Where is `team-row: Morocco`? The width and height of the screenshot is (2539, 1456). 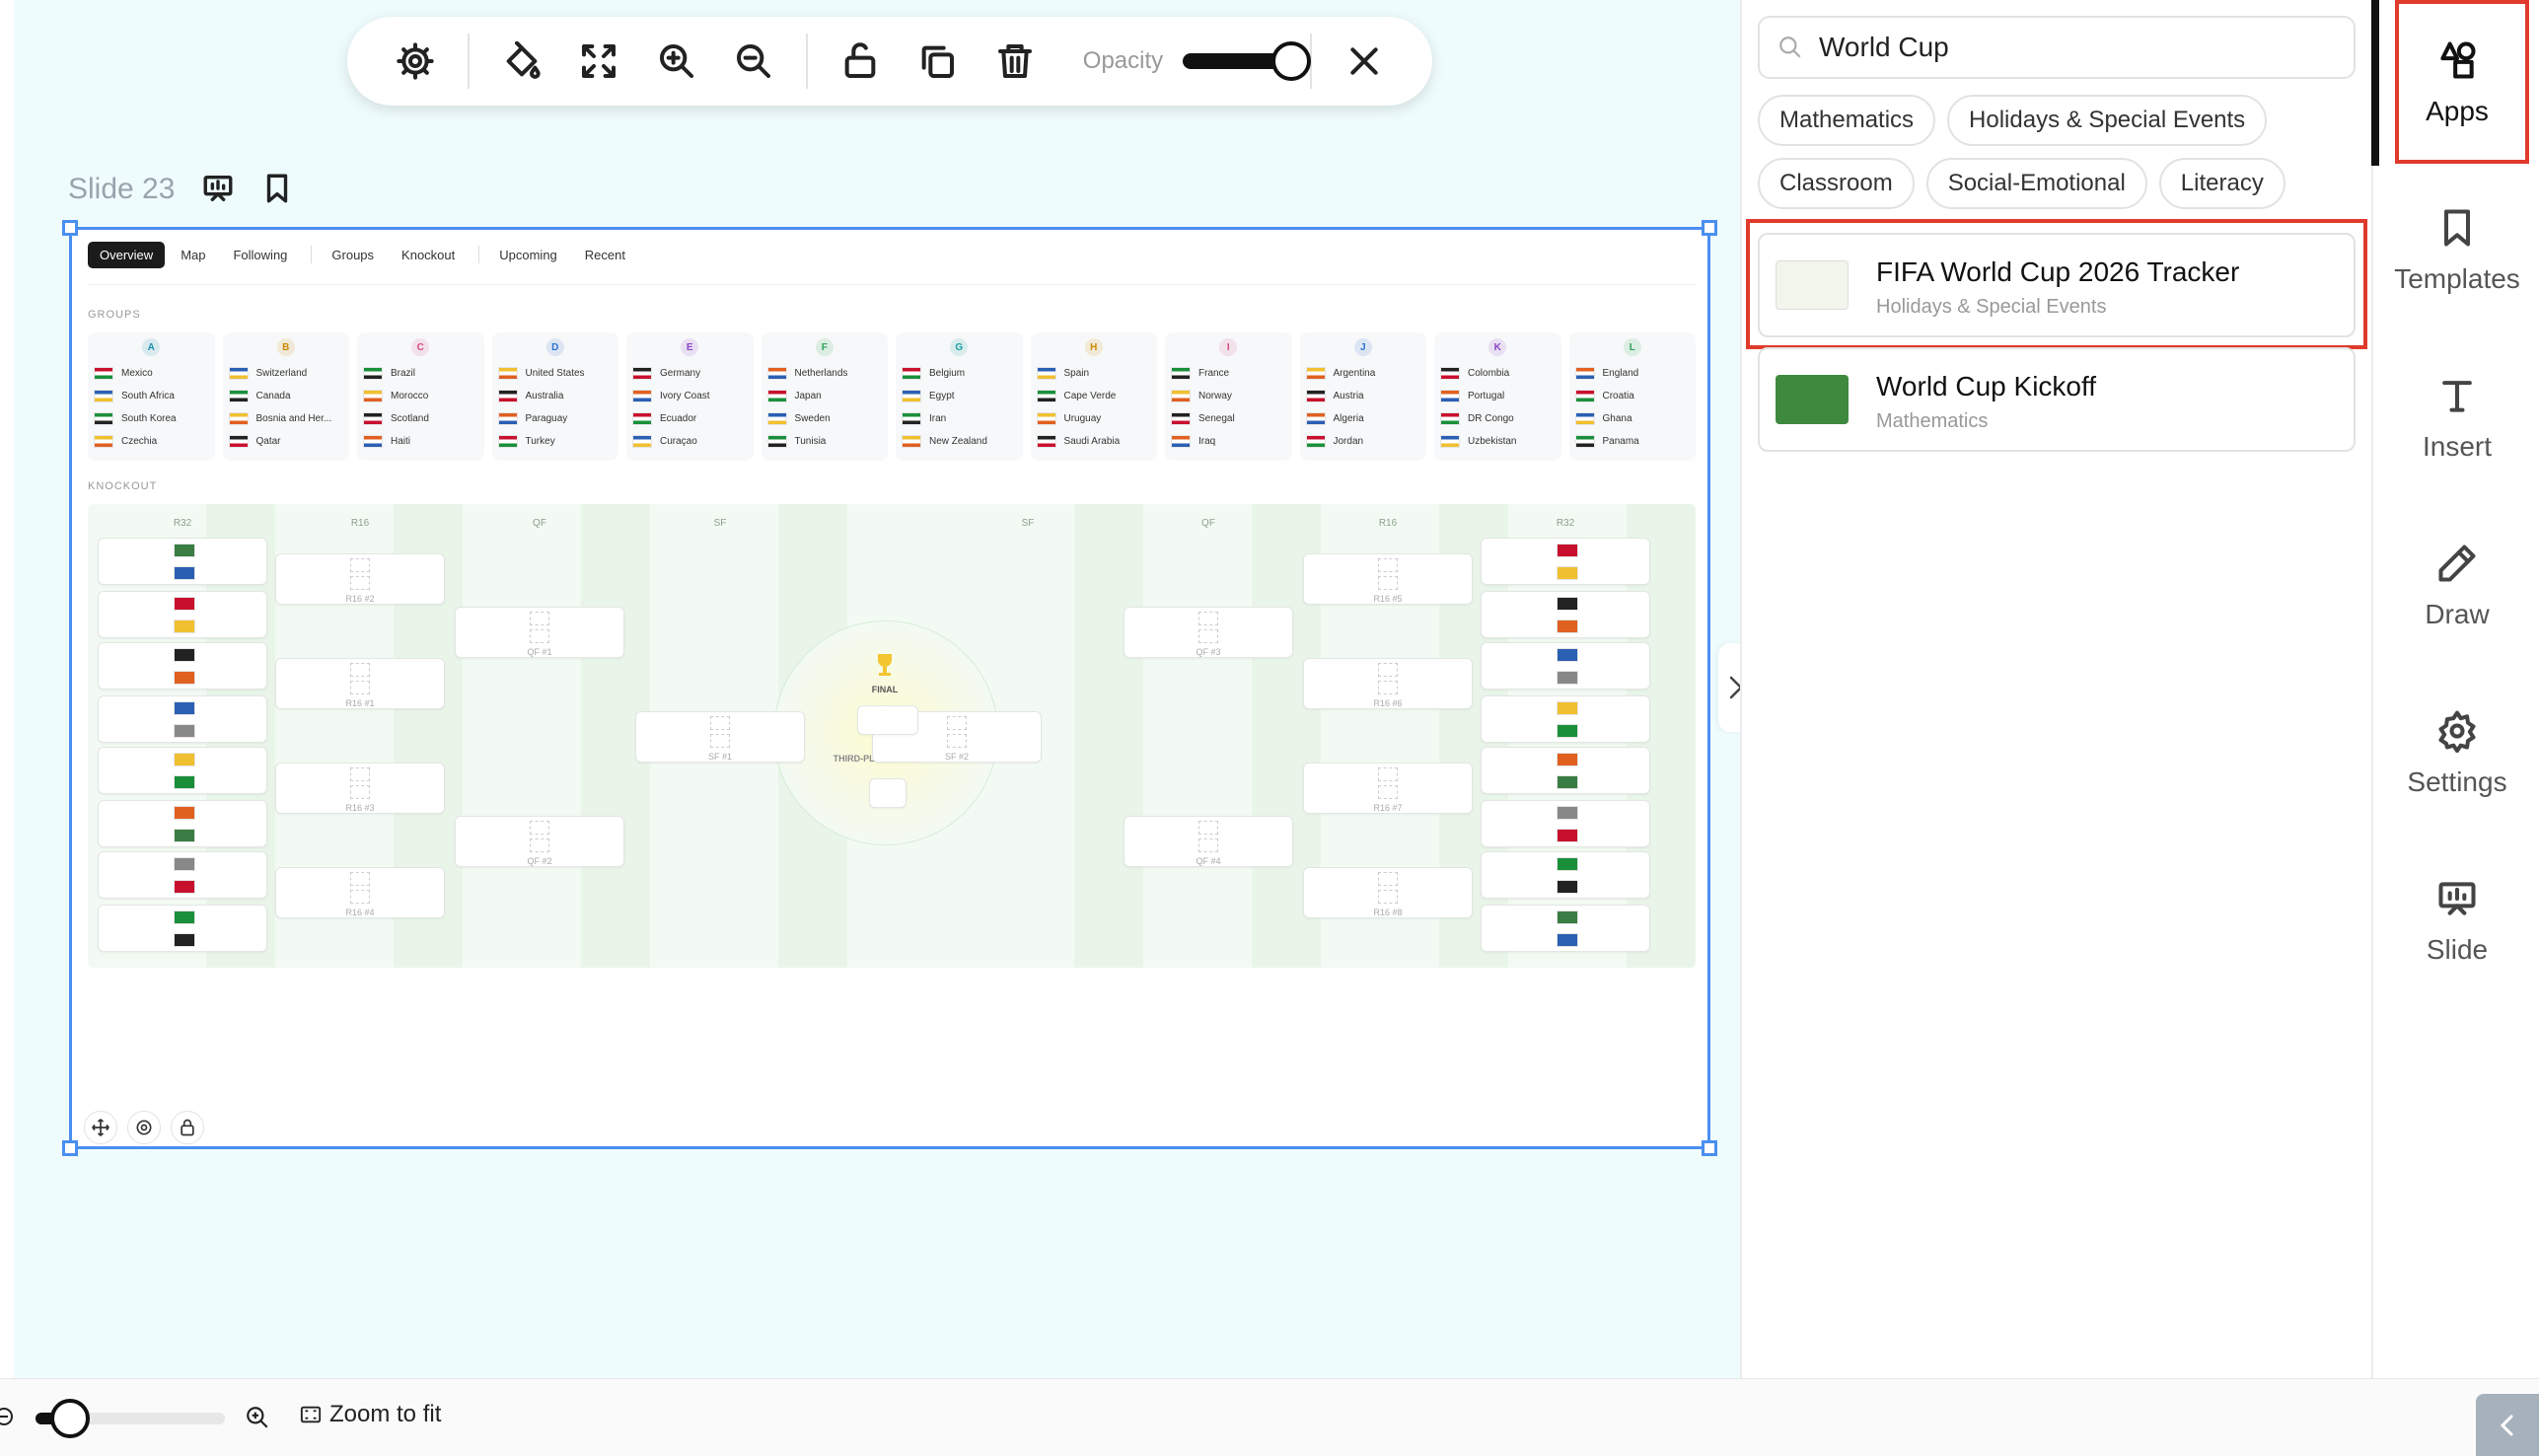 team-row: Morocco is located at coordinates (420, 396).